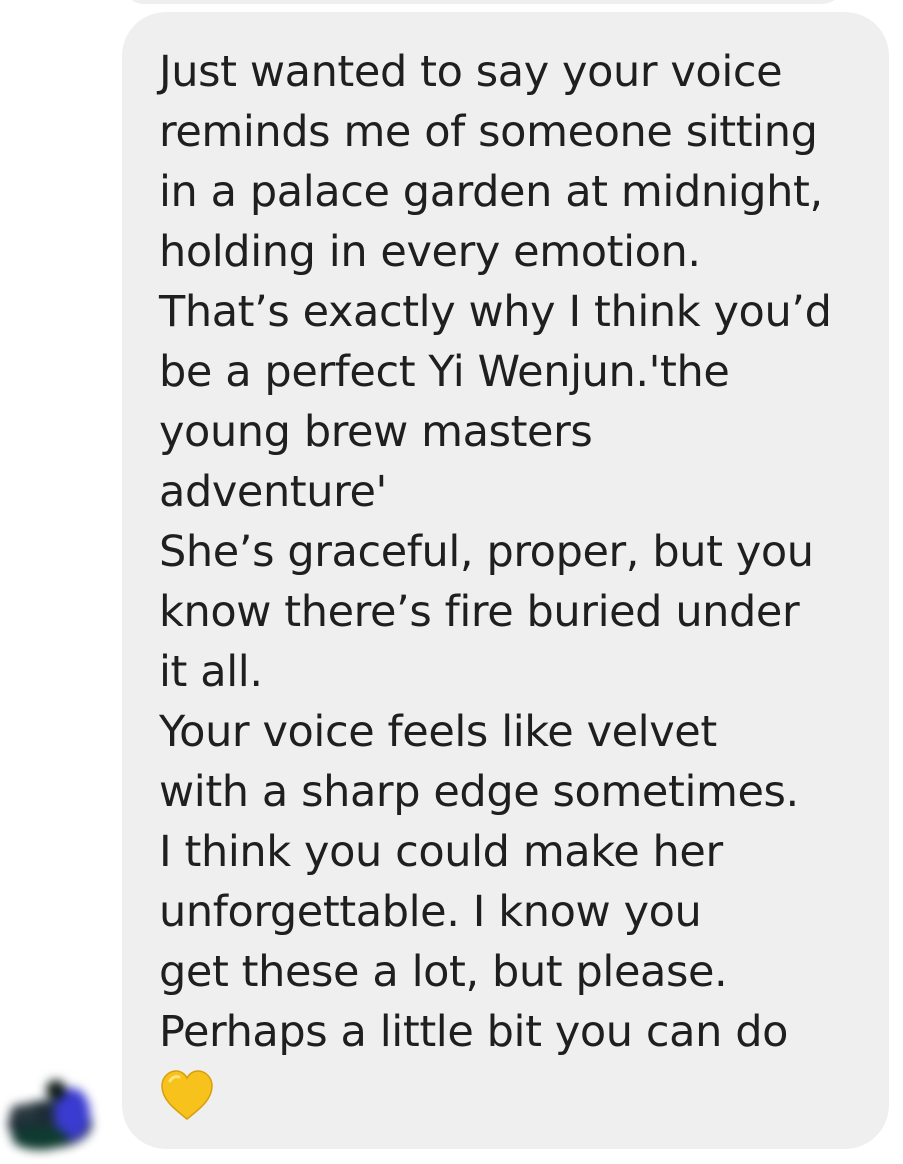  I want to click on message-line: Perhaps a little bit you can do, so click(474, 1032).